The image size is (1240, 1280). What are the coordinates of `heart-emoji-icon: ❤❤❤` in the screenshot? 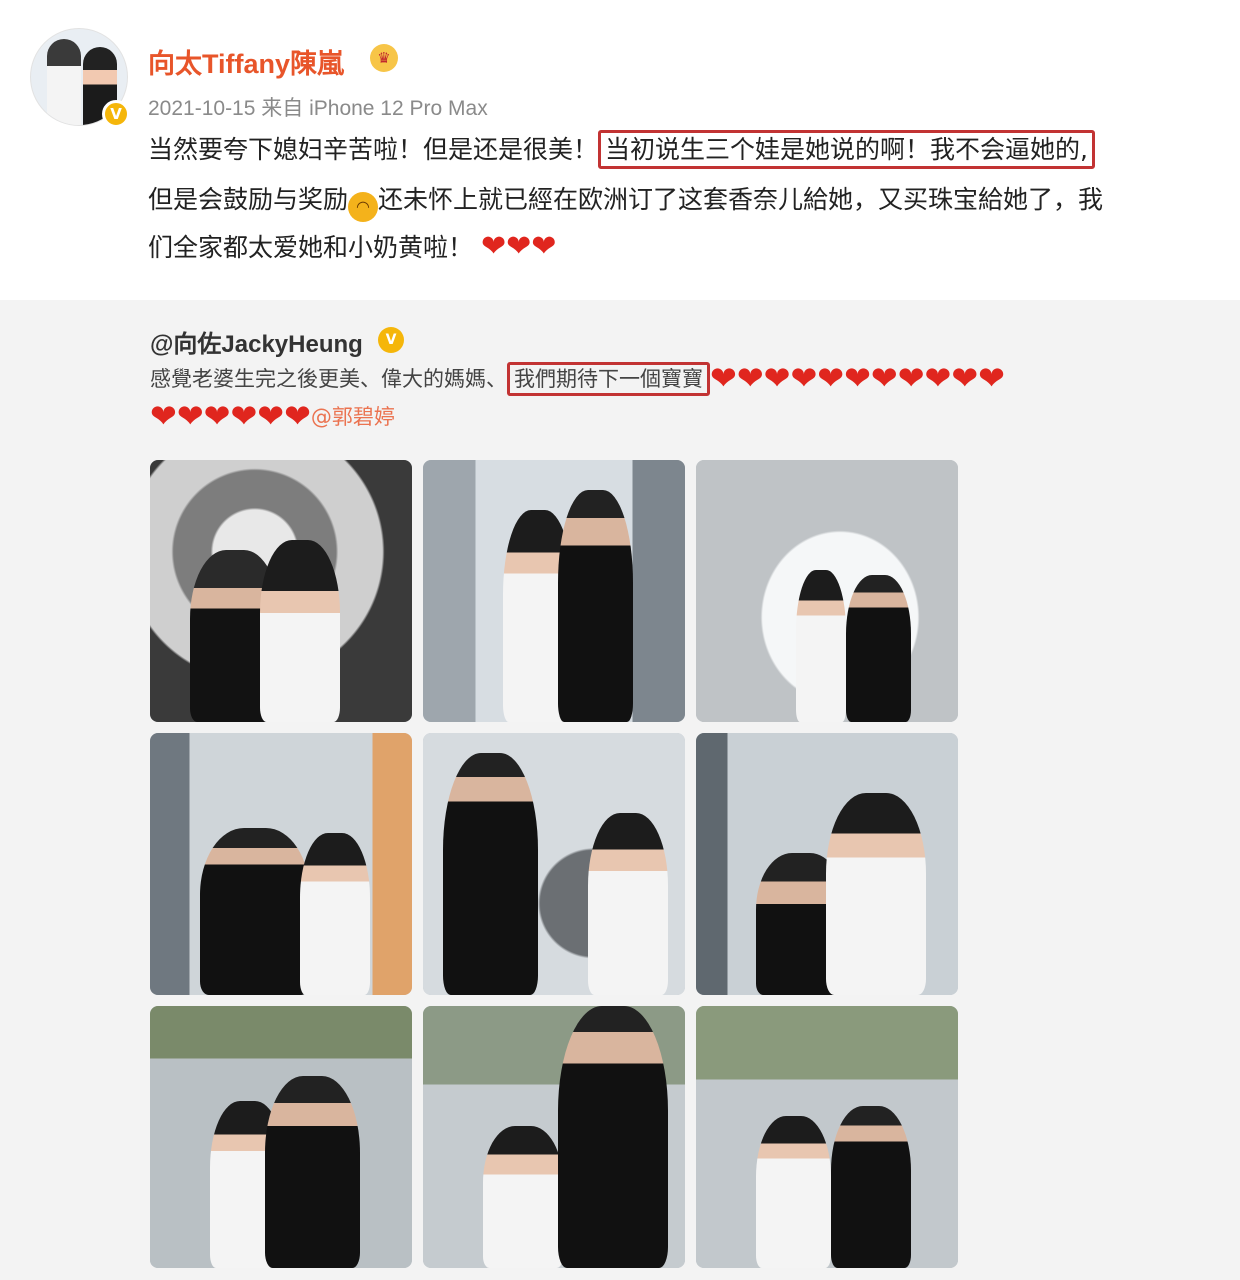 It's located at (518, 246).